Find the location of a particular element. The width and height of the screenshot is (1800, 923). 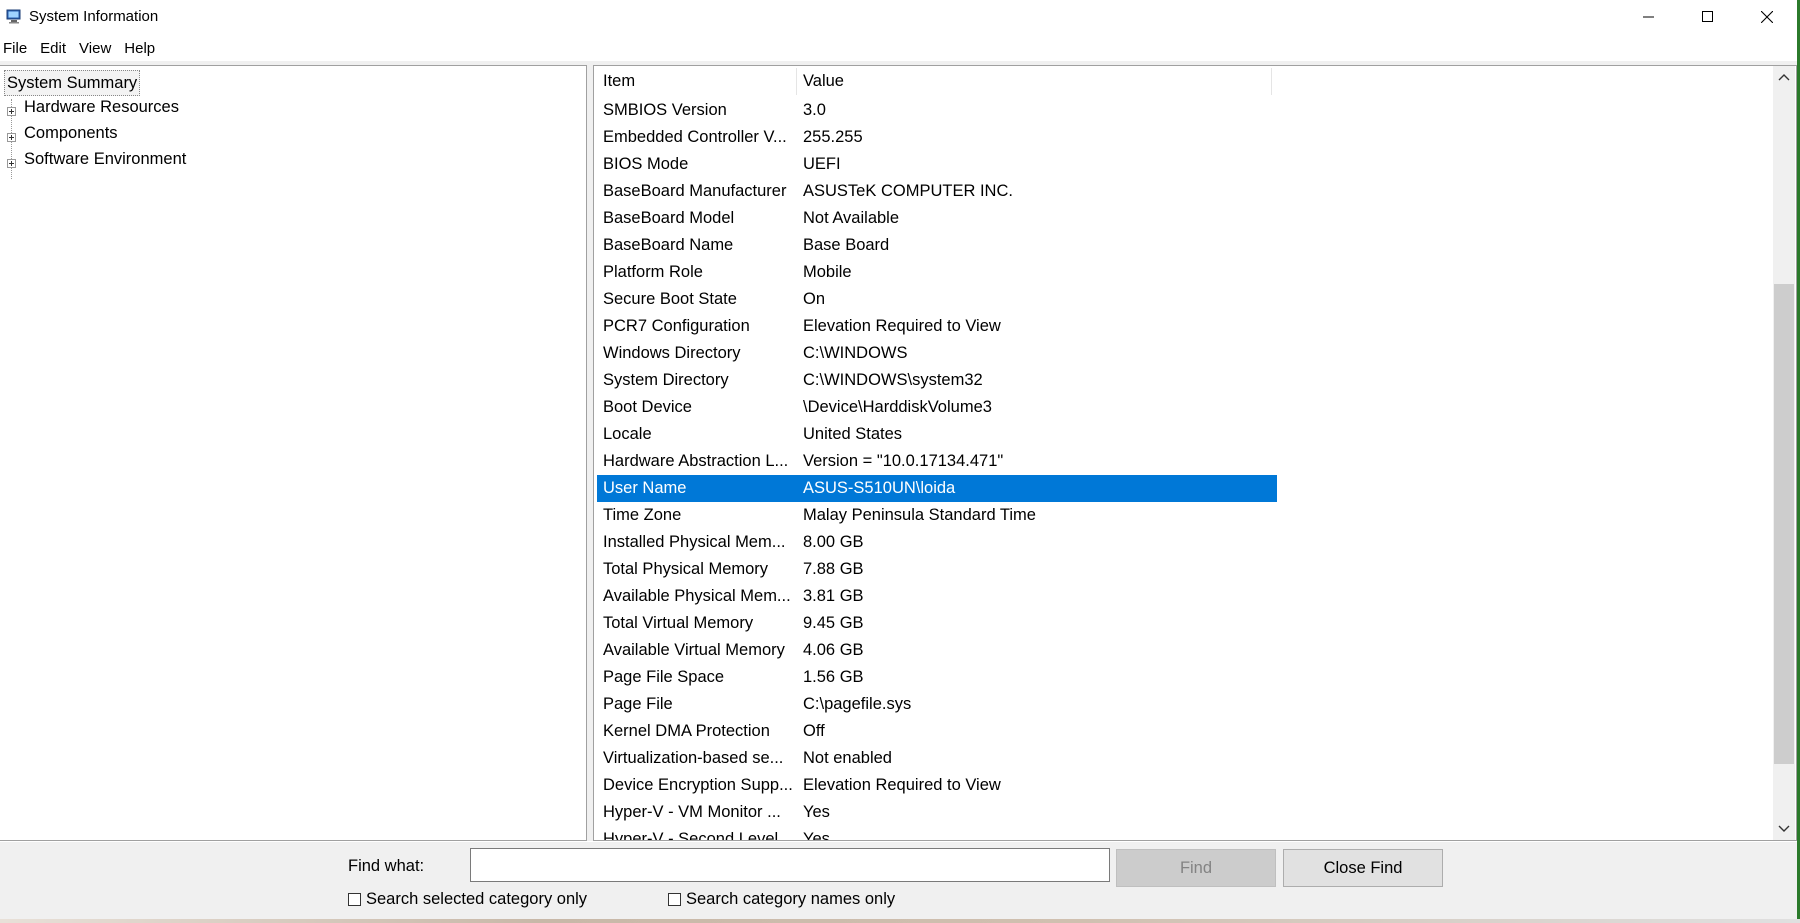

table-row: Platform Role Mobile is located at coordinates (937, 272).